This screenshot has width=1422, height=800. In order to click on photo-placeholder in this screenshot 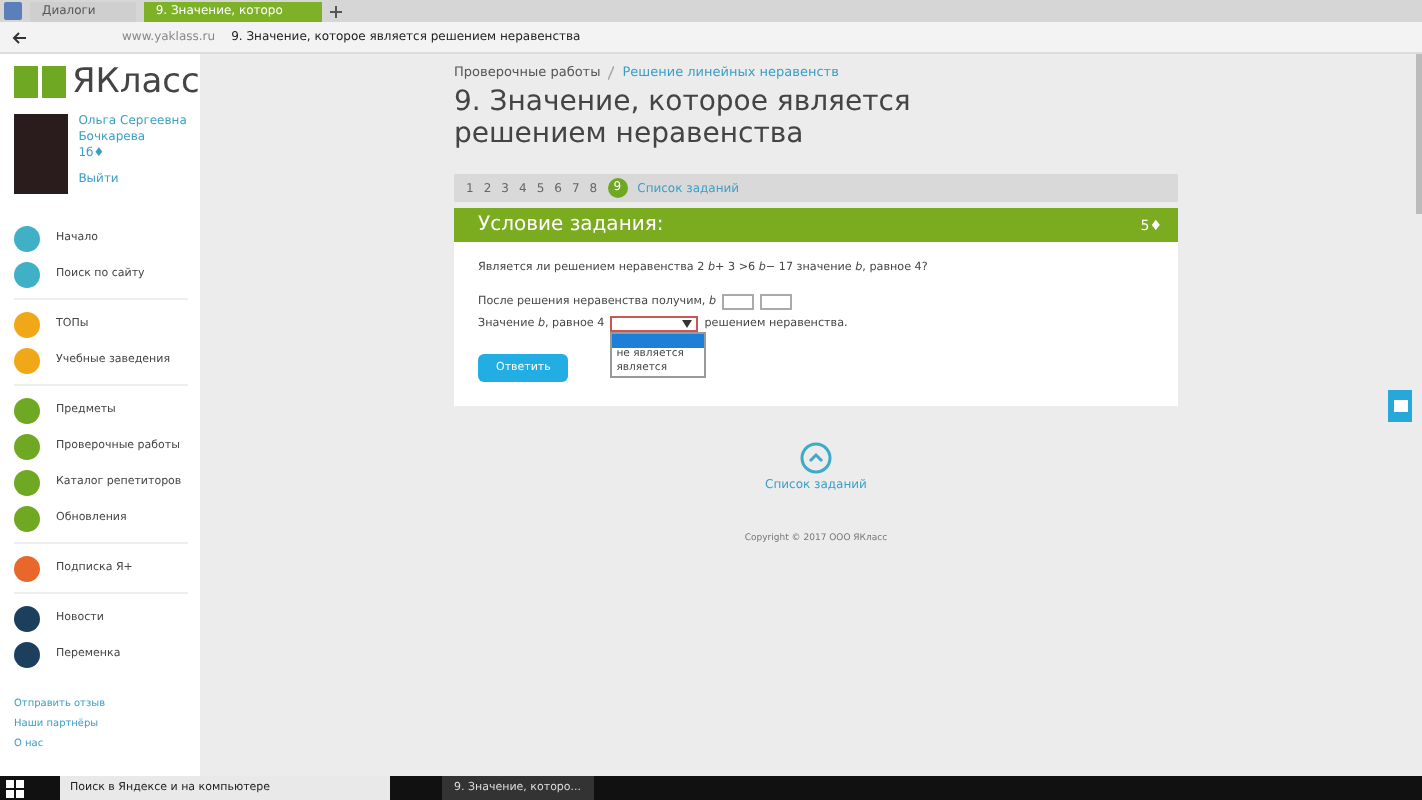, I will do `click(41, 154)`.